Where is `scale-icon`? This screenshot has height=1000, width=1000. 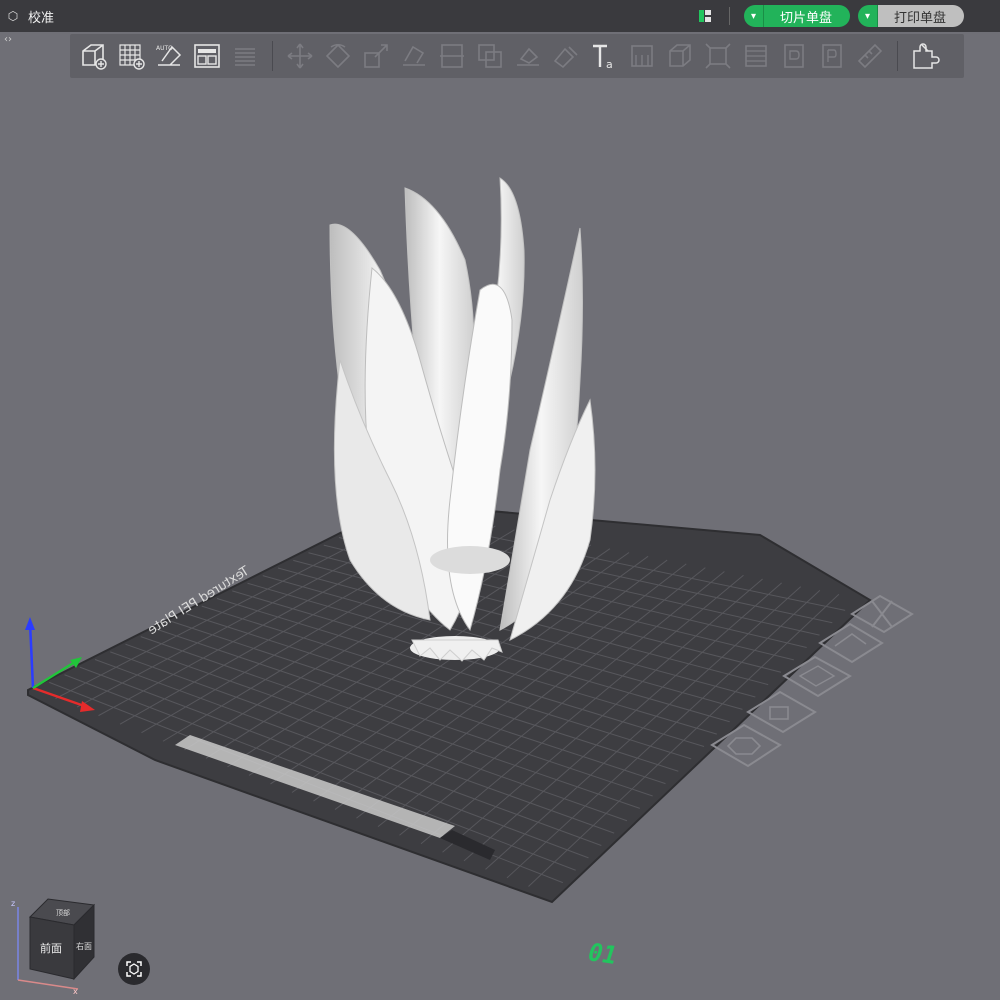 scale-icon is located at coordinates (376, 56).